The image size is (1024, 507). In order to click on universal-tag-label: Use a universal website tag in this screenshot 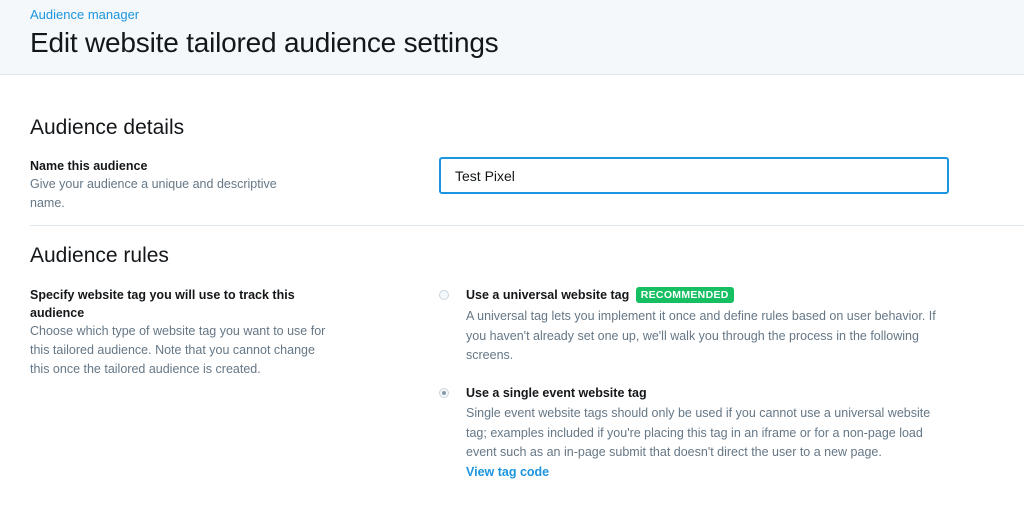, I will do `click(548, 295)`.